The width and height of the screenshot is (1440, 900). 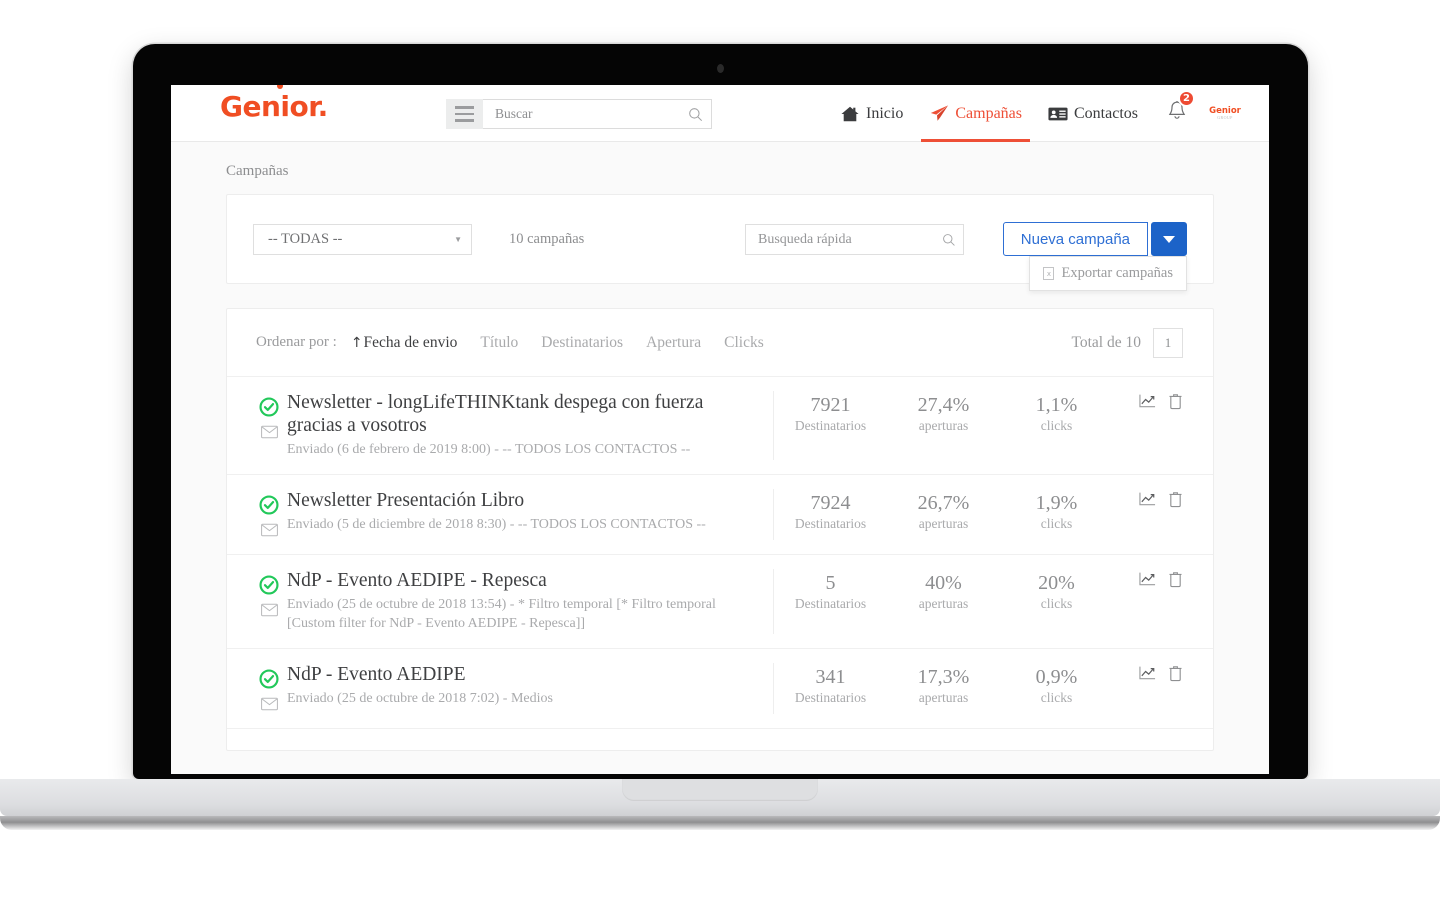 What do you see at coordinates (522, 500) in the screenshot?
I see `campaign-title: Newsletter Presentación Libro` at bounding box center [522, 500].